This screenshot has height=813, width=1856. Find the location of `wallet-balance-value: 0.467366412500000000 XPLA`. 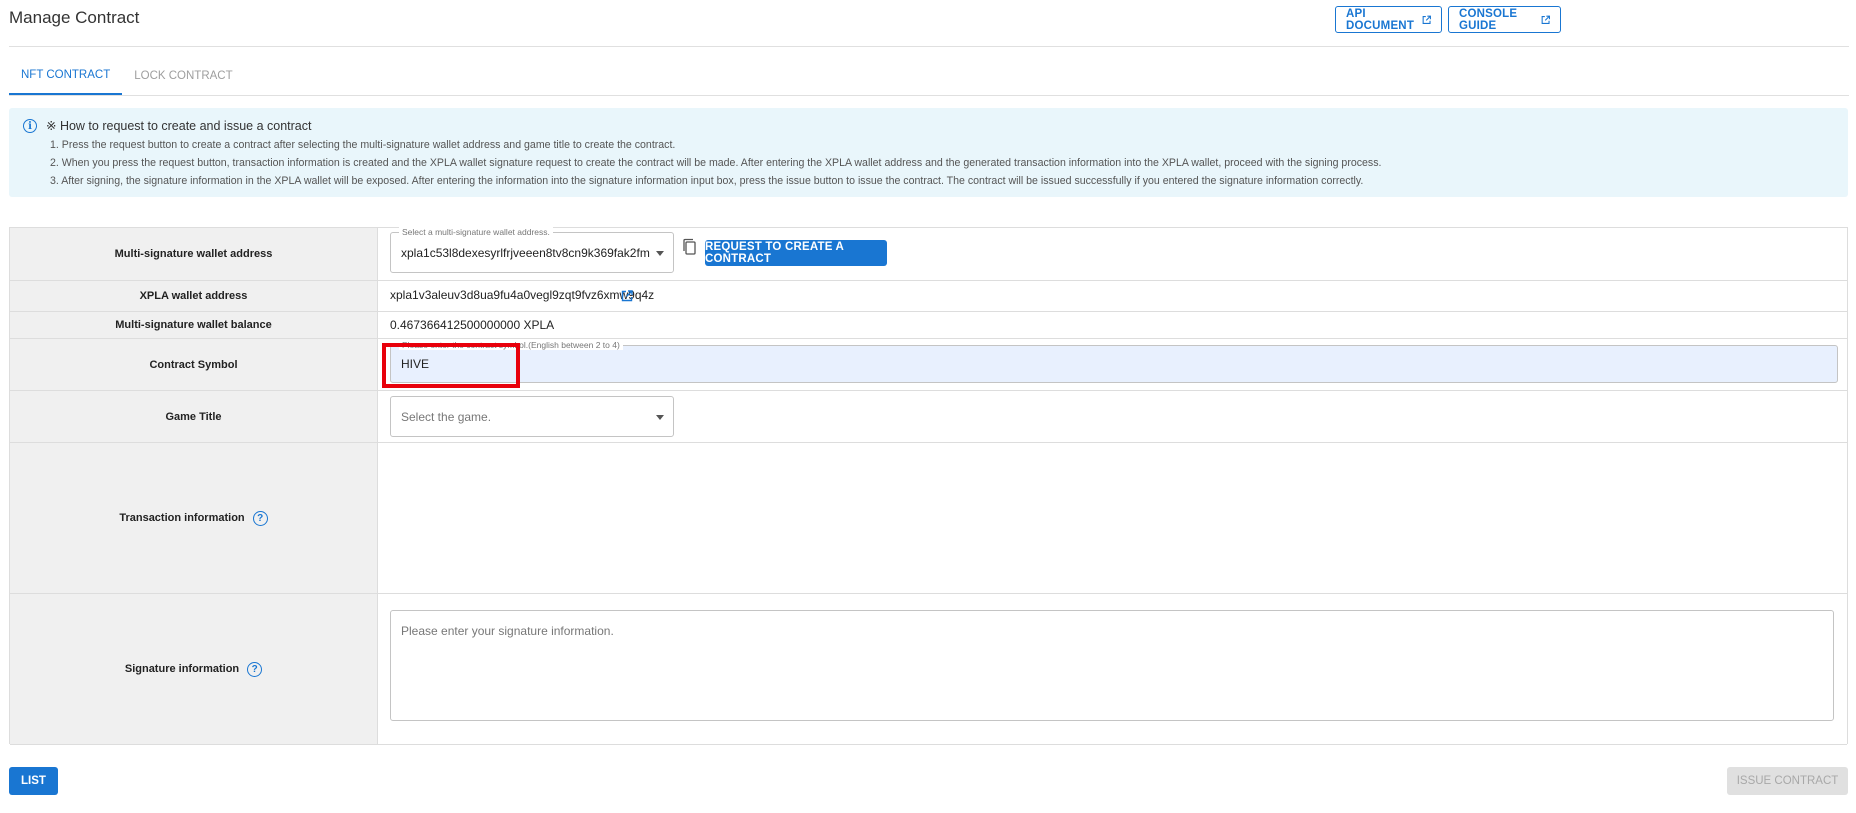

wallet-balance-value: 0.467366412500000000 XPLA is located at coordinates (472, 325).